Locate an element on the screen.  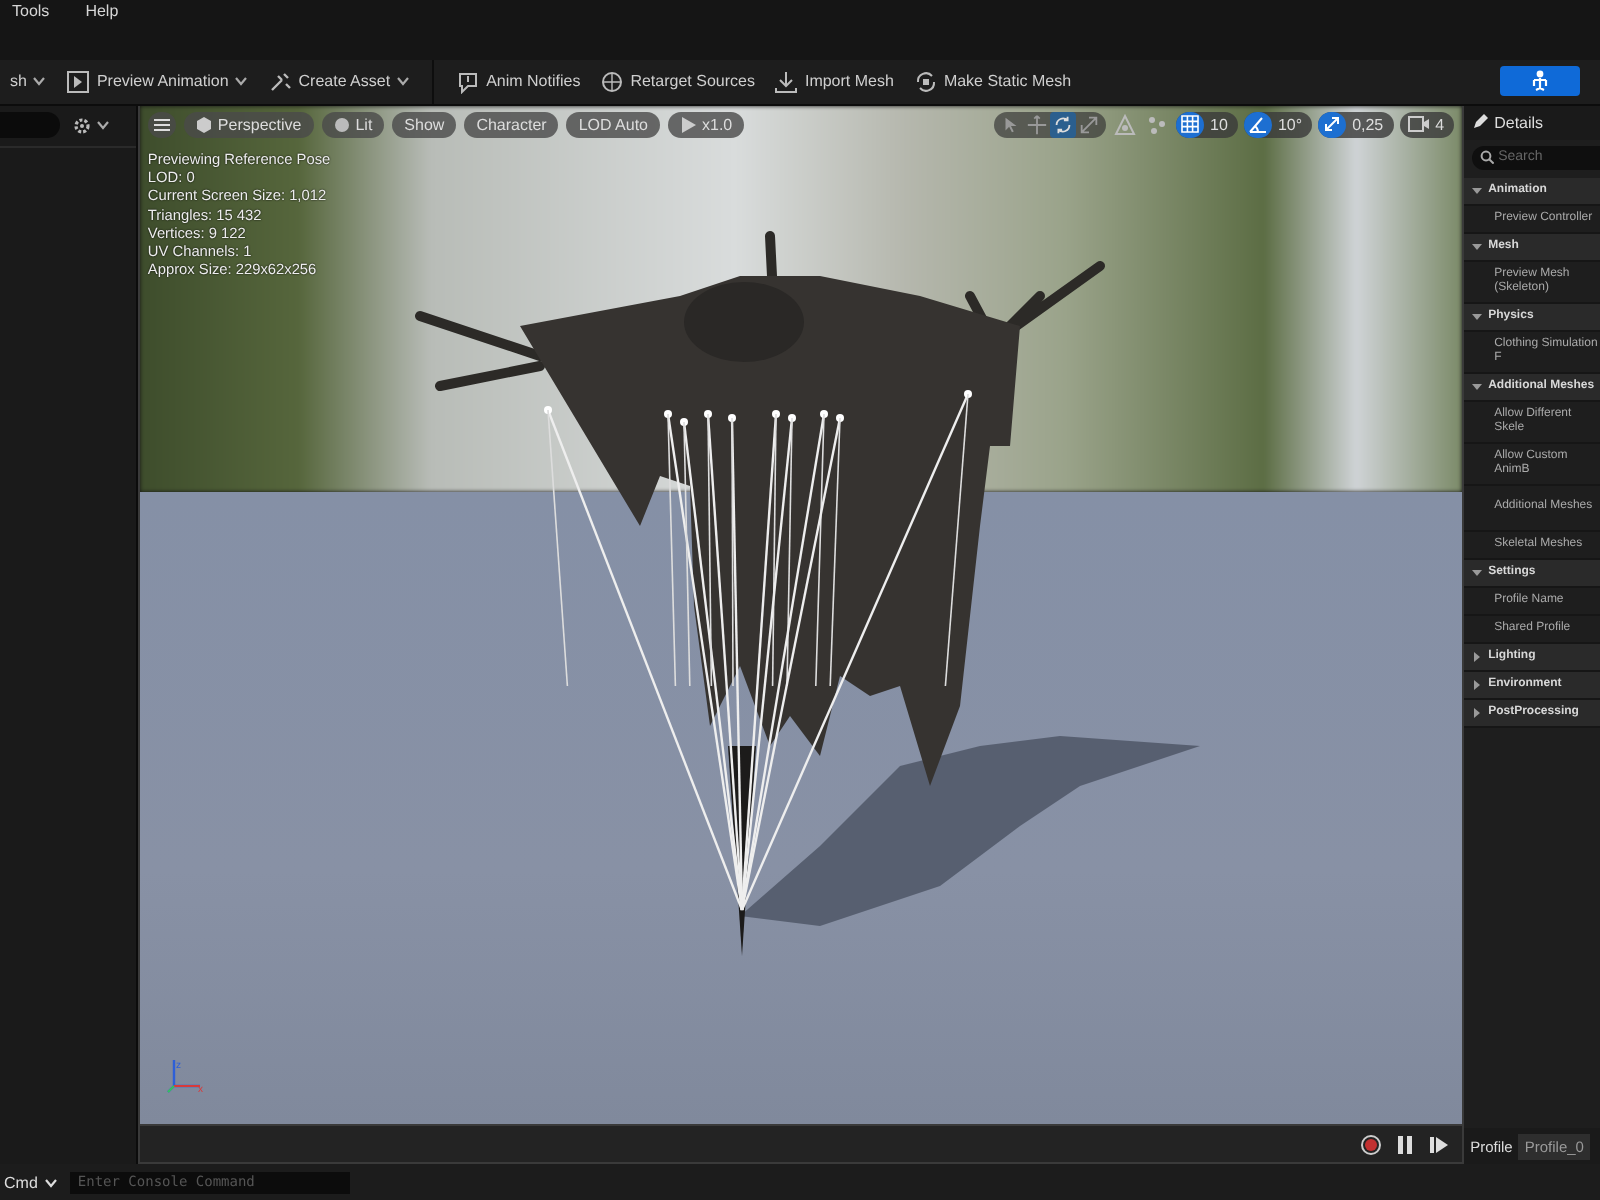
search-icon is located at coordinates (1487, 157).